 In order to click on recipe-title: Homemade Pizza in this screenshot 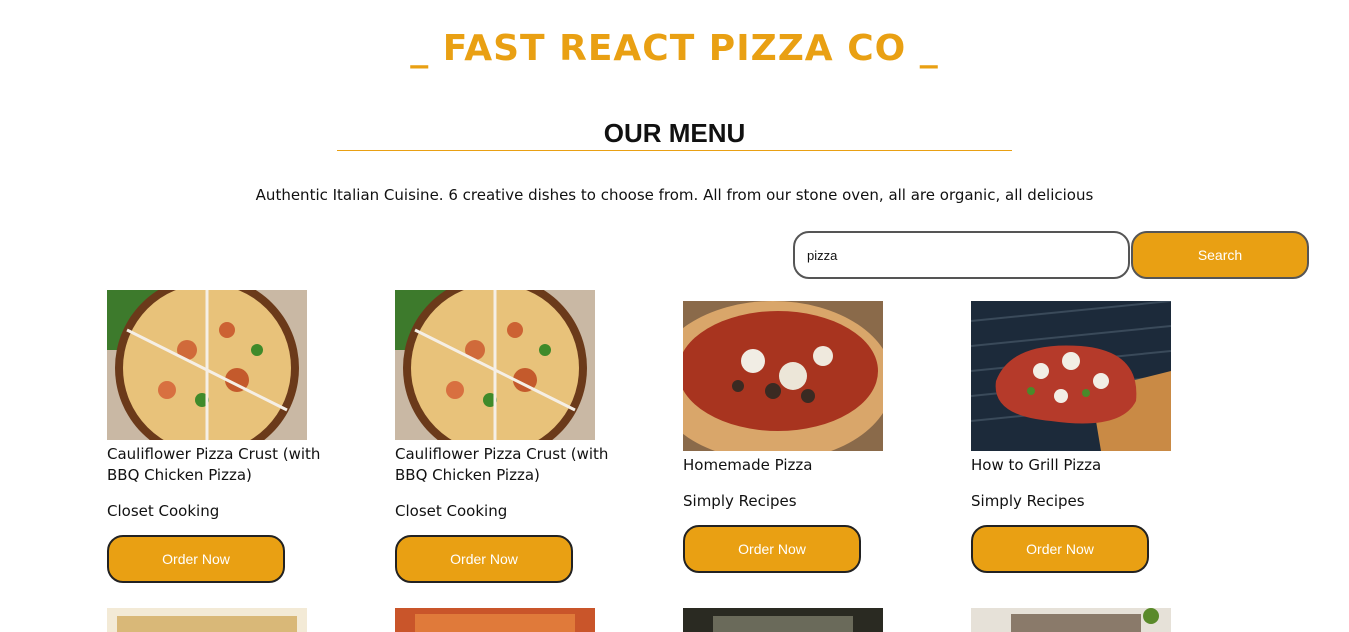, I will do `click(748, 465)`.